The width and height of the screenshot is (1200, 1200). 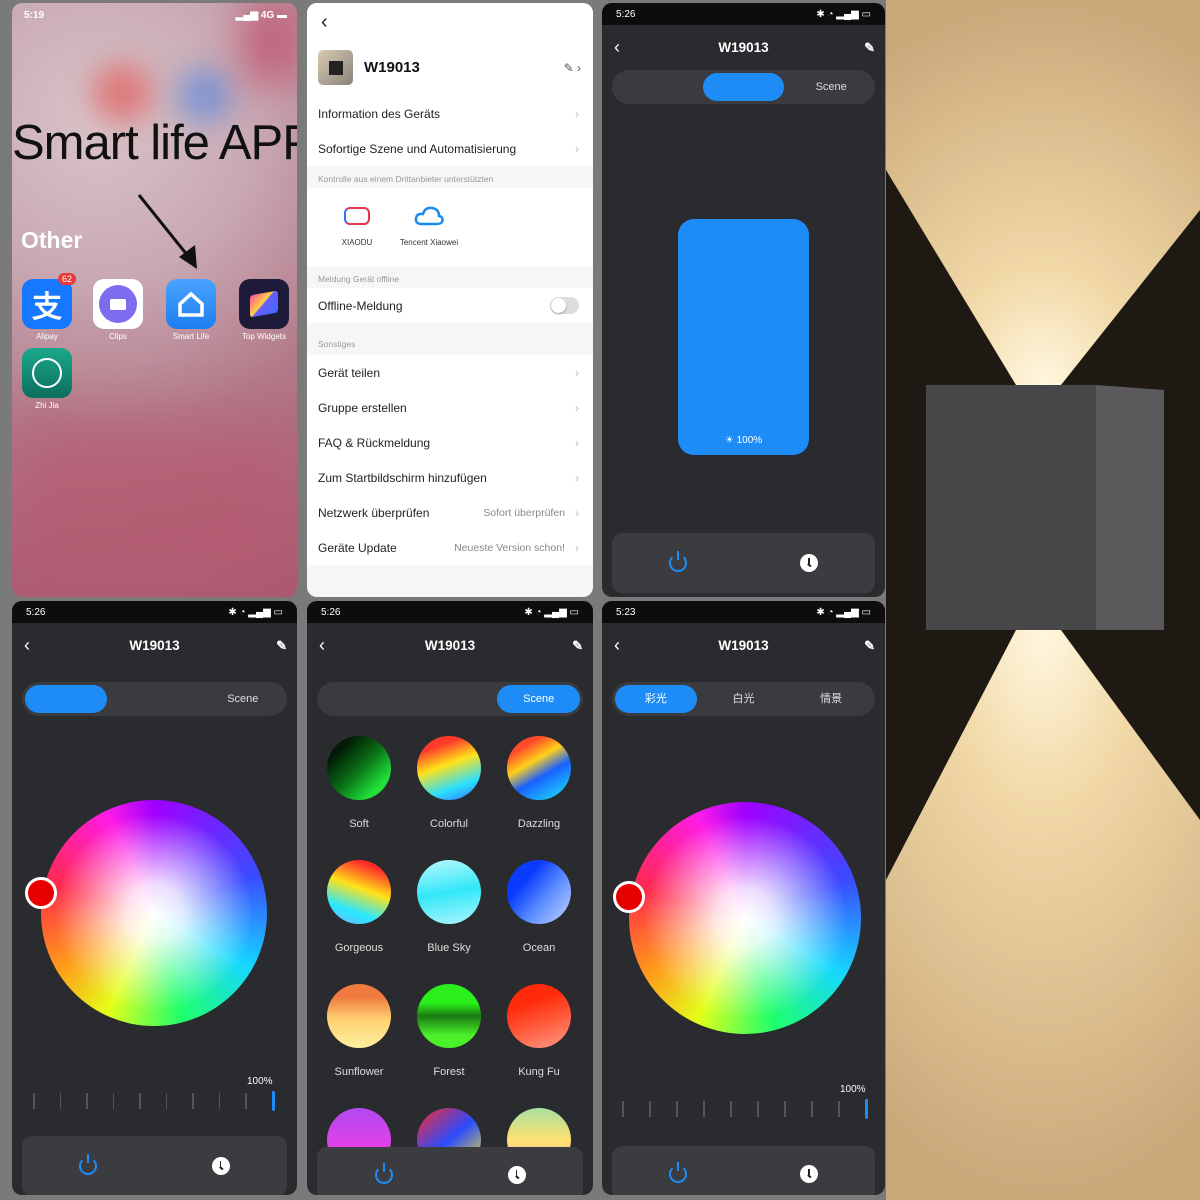 I want to click on offline-toggle, so click(x=564, y=305).